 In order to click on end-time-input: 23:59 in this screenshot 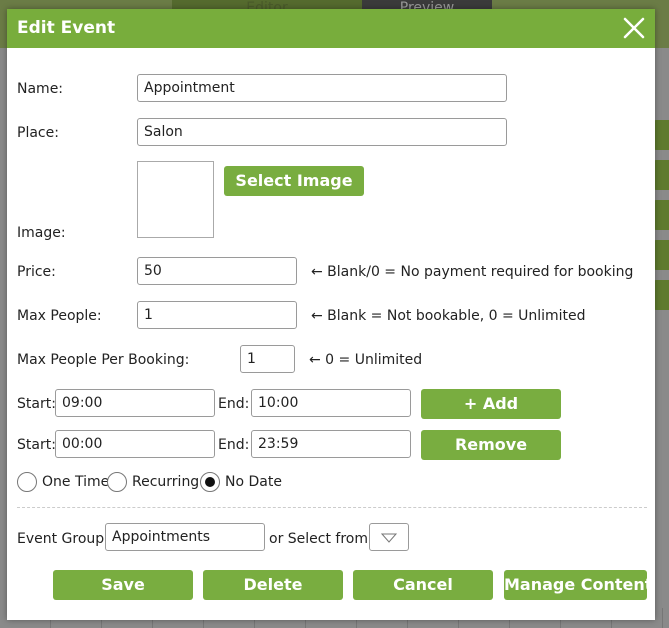, I will do `click(331, 444)`.